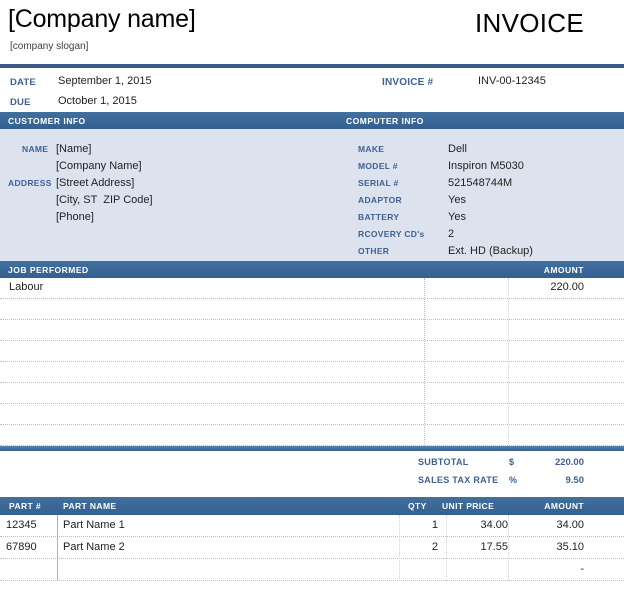 Image resolution: width=624 pixels, height=605 pixels. I want to click on computer-info-row: BATTERY Yes, so click(445, 217).